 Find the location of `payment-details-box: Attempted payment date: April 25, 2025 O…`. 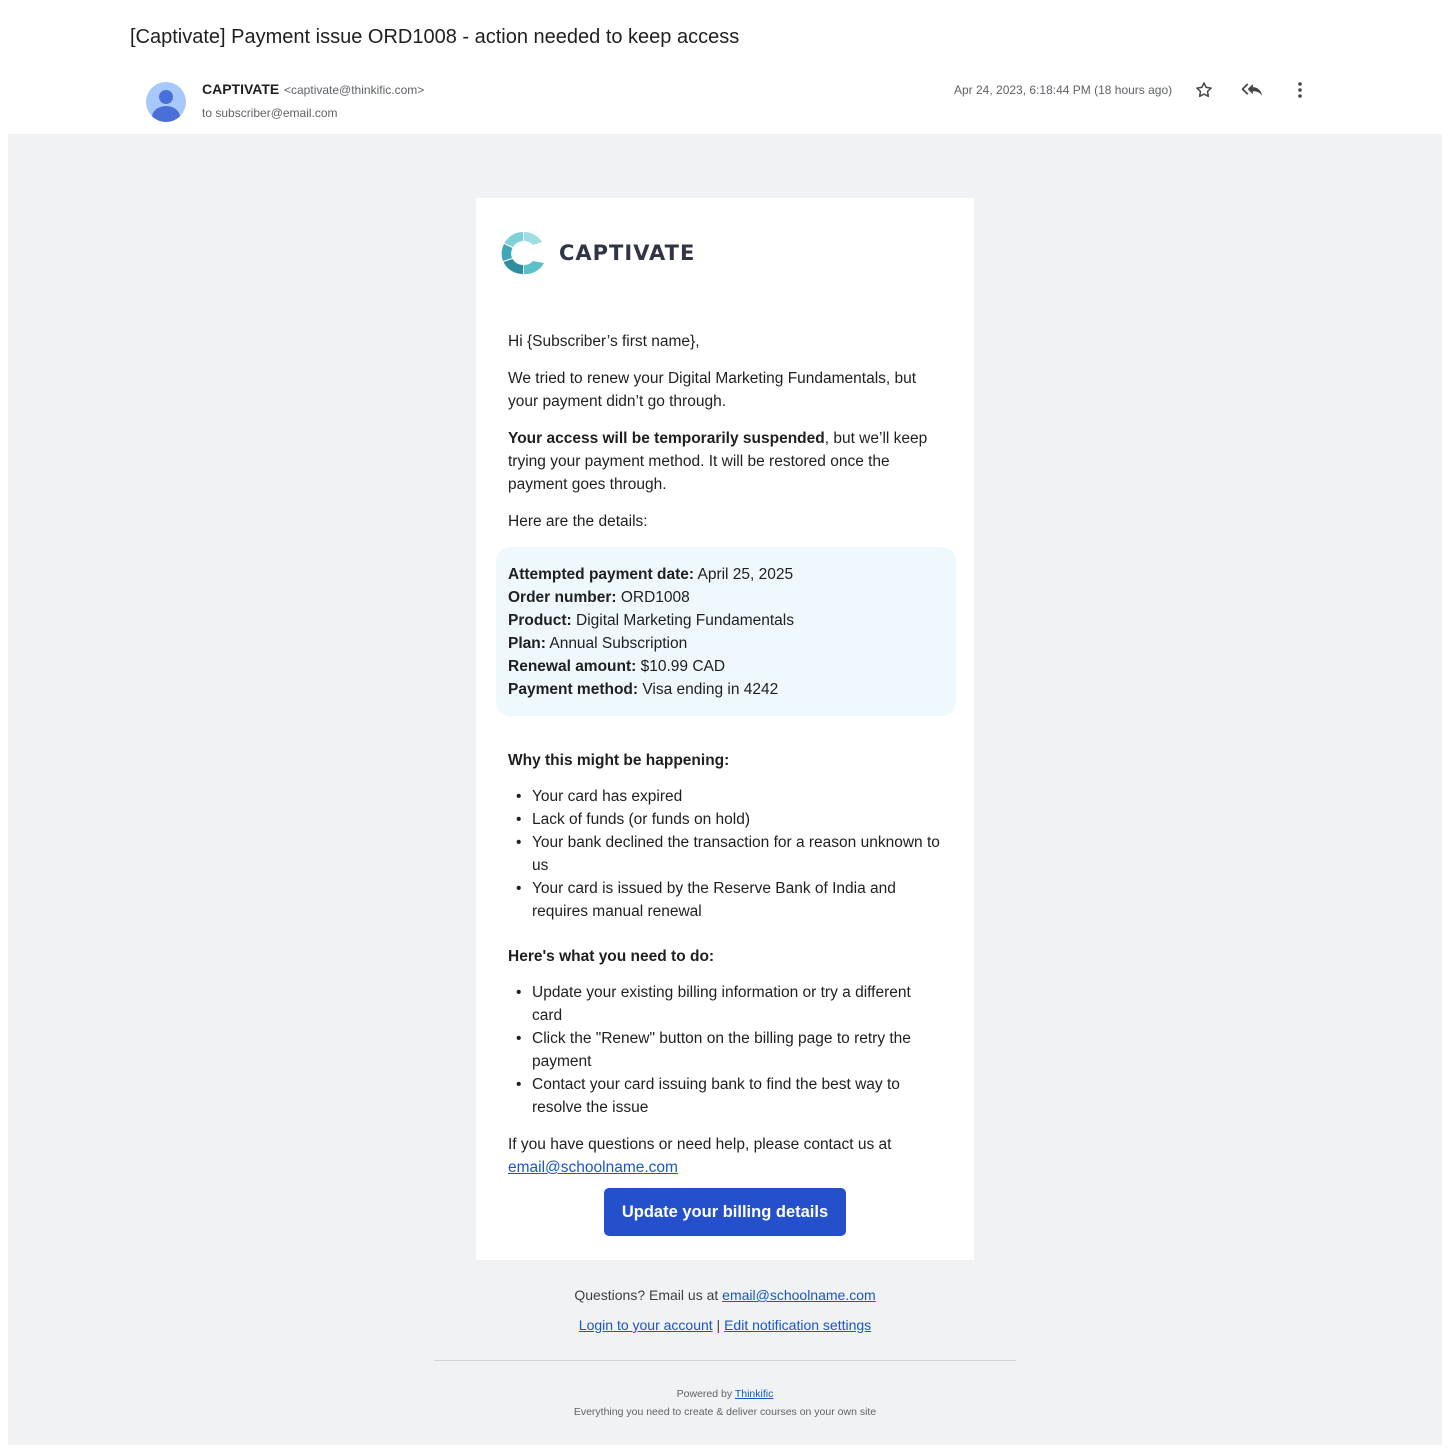

payment-details-box: Attempted payment date: April 25, 2025 O… is located at coordinates (726, 631).